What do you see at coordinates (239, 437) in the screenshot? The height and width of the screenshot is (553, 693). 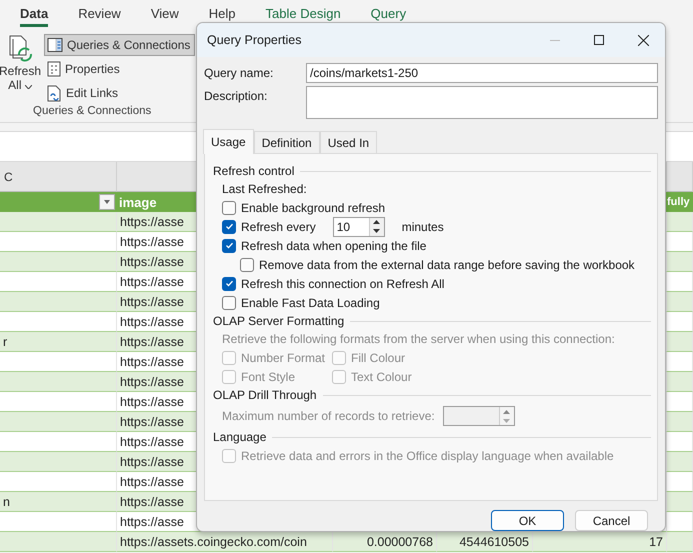 I see `section-title: Language` at bounding box center [239, 437].